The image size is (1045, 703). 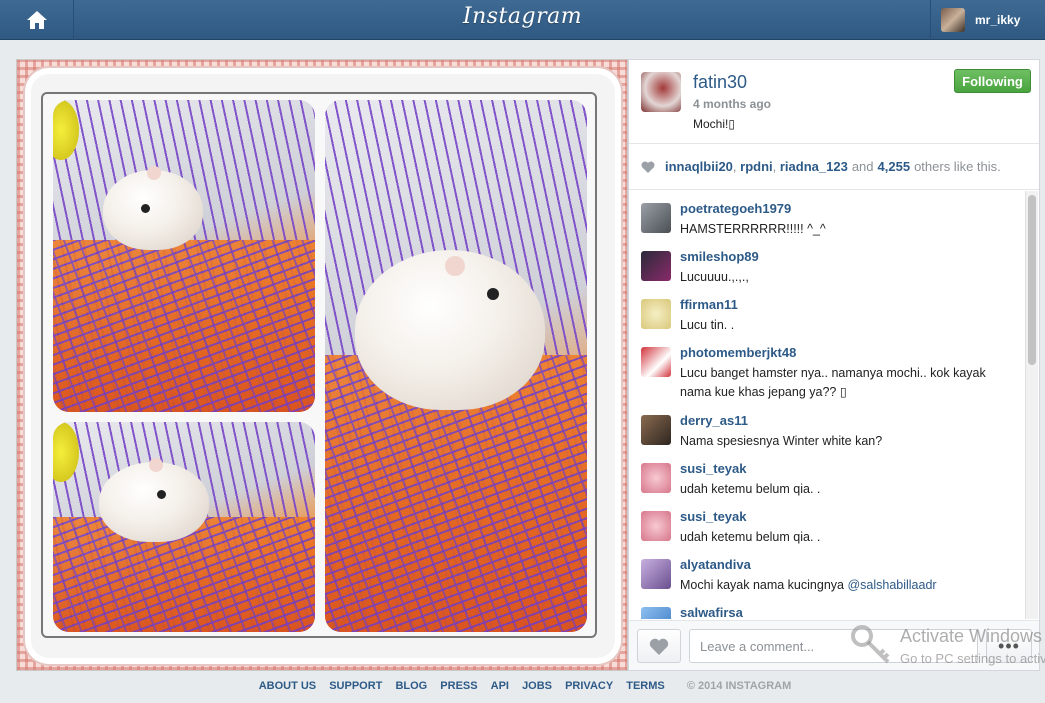 I want to click on owner-username: fatin30, so click(x=720, y=82).